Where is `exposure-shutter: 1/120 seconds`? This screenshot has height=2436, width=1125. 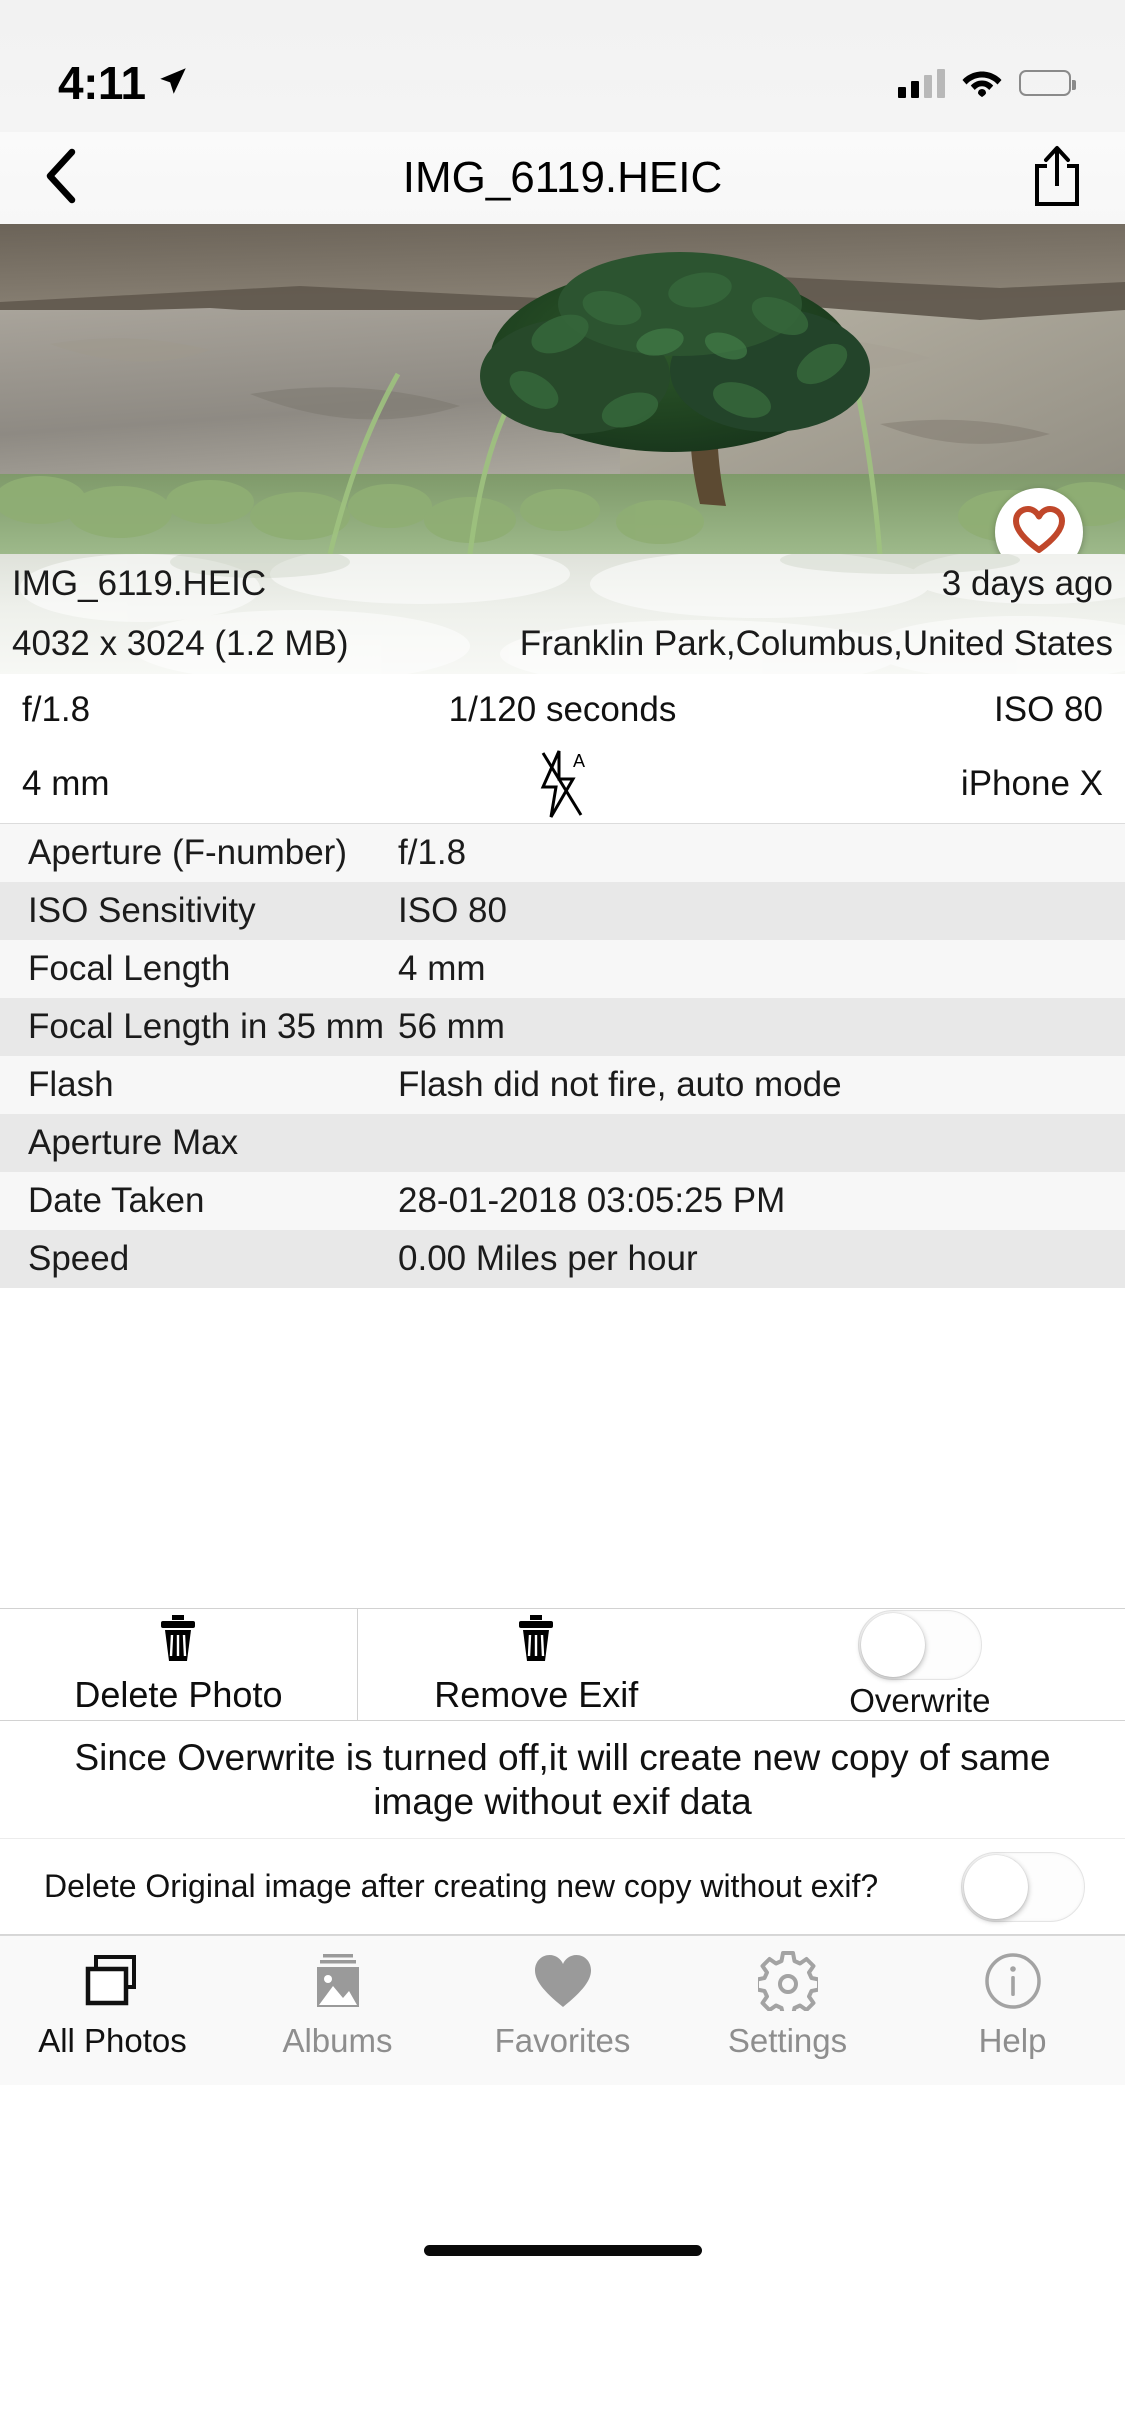
exposure-shutter: 1/120 seconds is located at coordinates (562, 709).